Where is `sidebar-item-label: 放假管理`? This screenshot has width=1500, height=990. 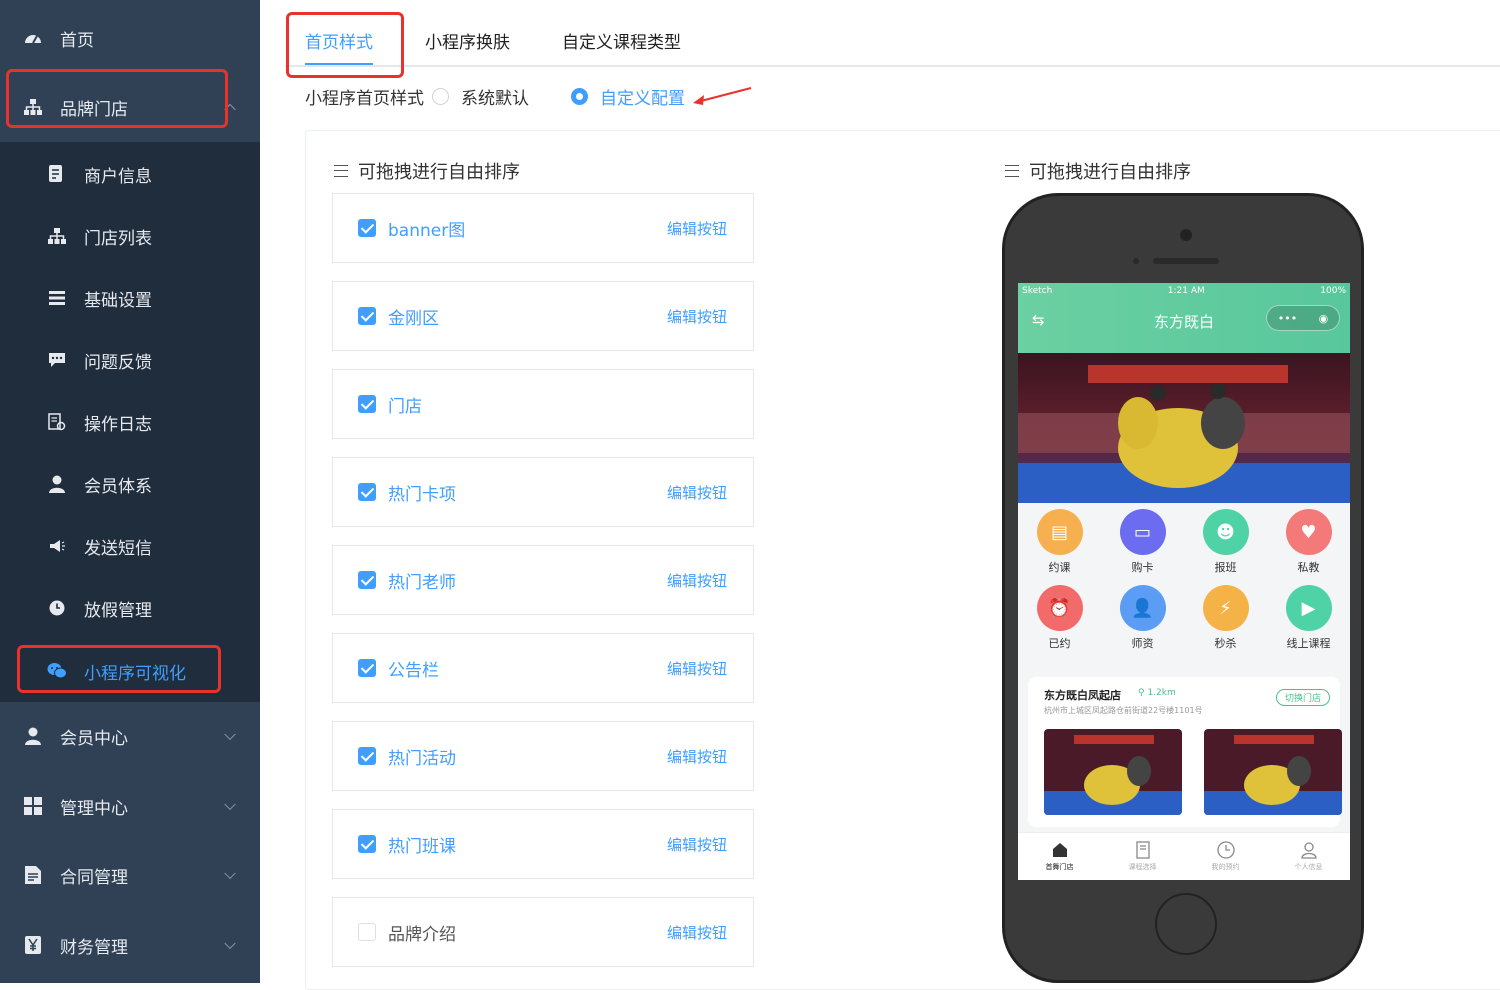 sidebar-item-label: 放假管理 is located at coordinates (118, 610).